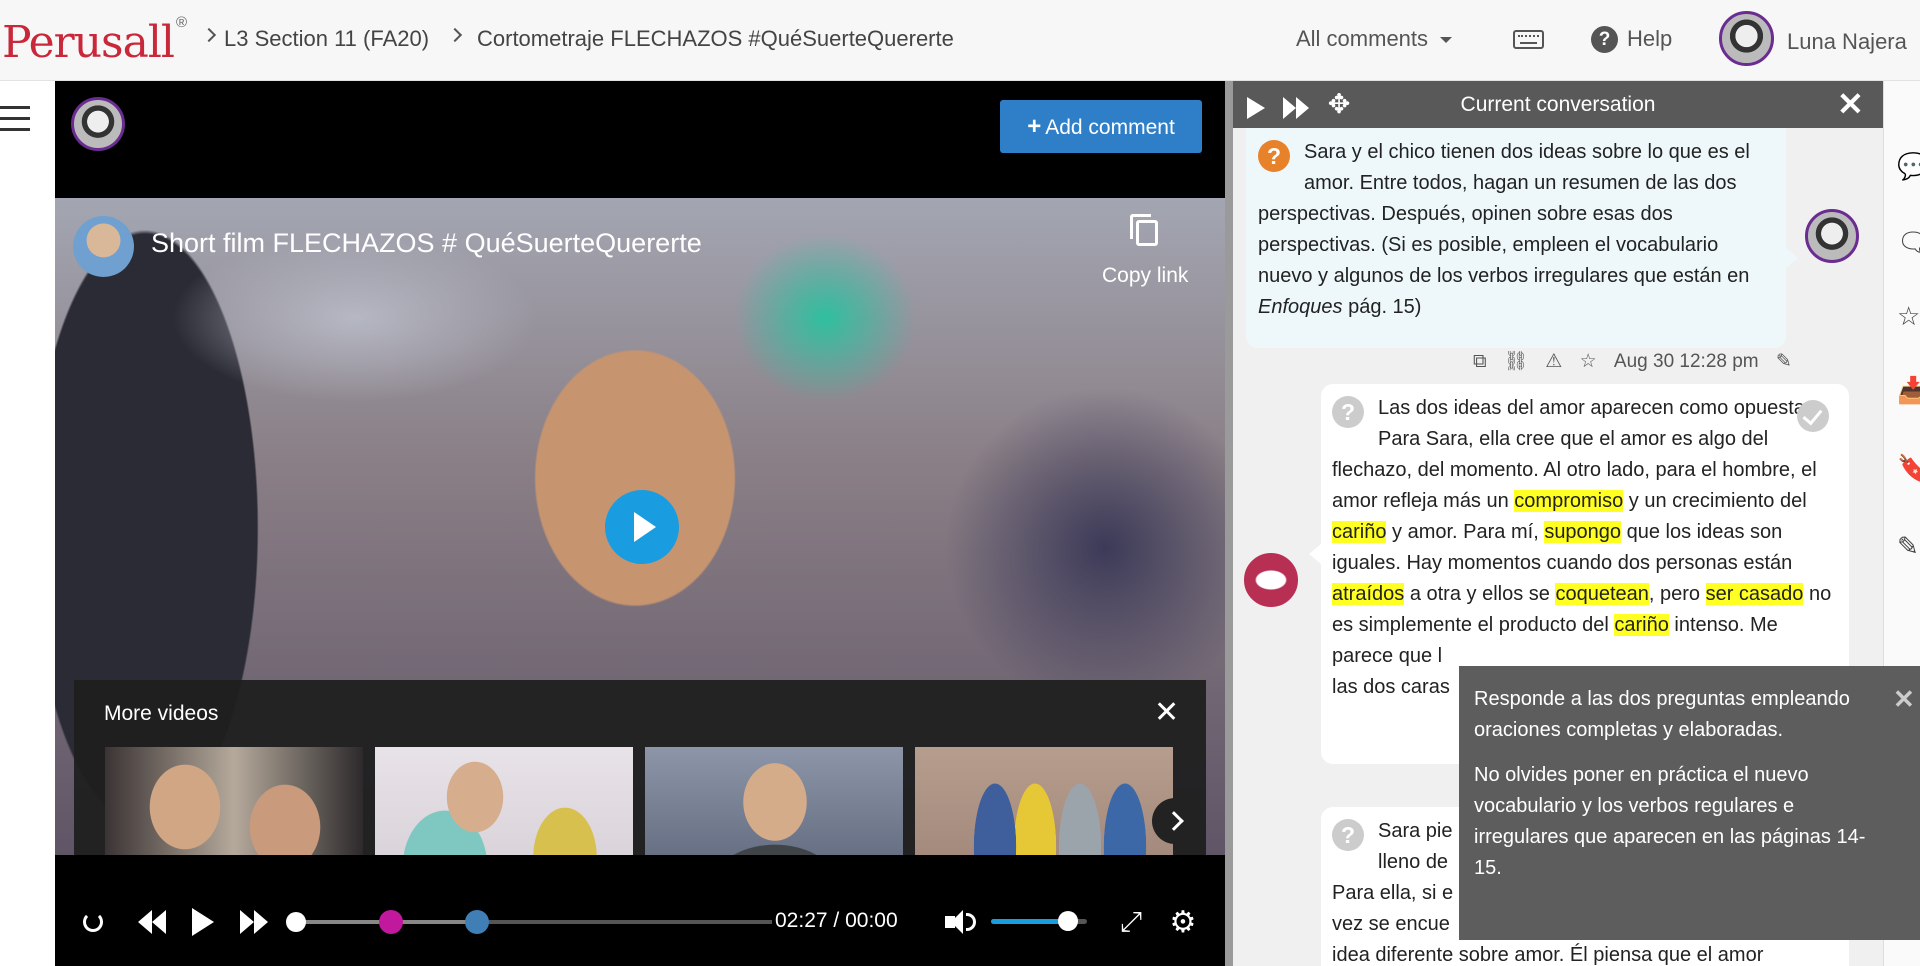 This screenshot has width=1920, height=966. I want to click on check-icon, so click(1813, 416).